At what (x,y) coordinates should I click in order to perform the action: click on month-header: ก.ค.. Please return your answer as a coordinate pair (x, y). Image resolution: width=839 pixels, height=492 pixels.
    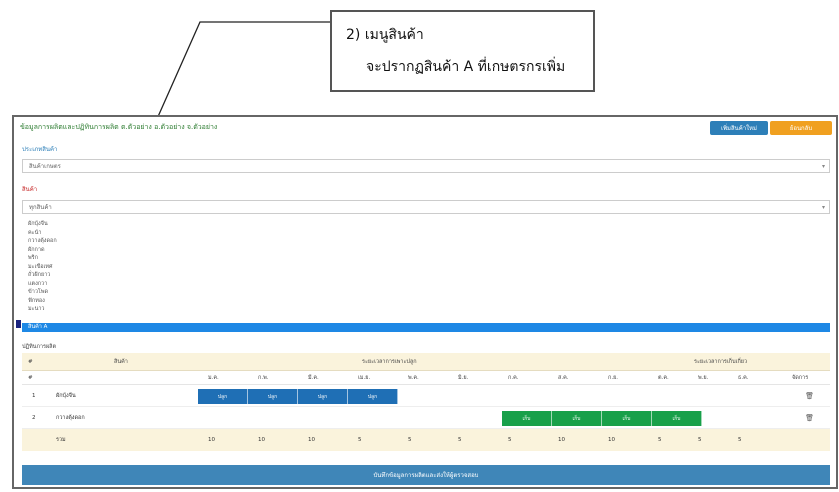
    Looking at the image, I should click on (513, 377).